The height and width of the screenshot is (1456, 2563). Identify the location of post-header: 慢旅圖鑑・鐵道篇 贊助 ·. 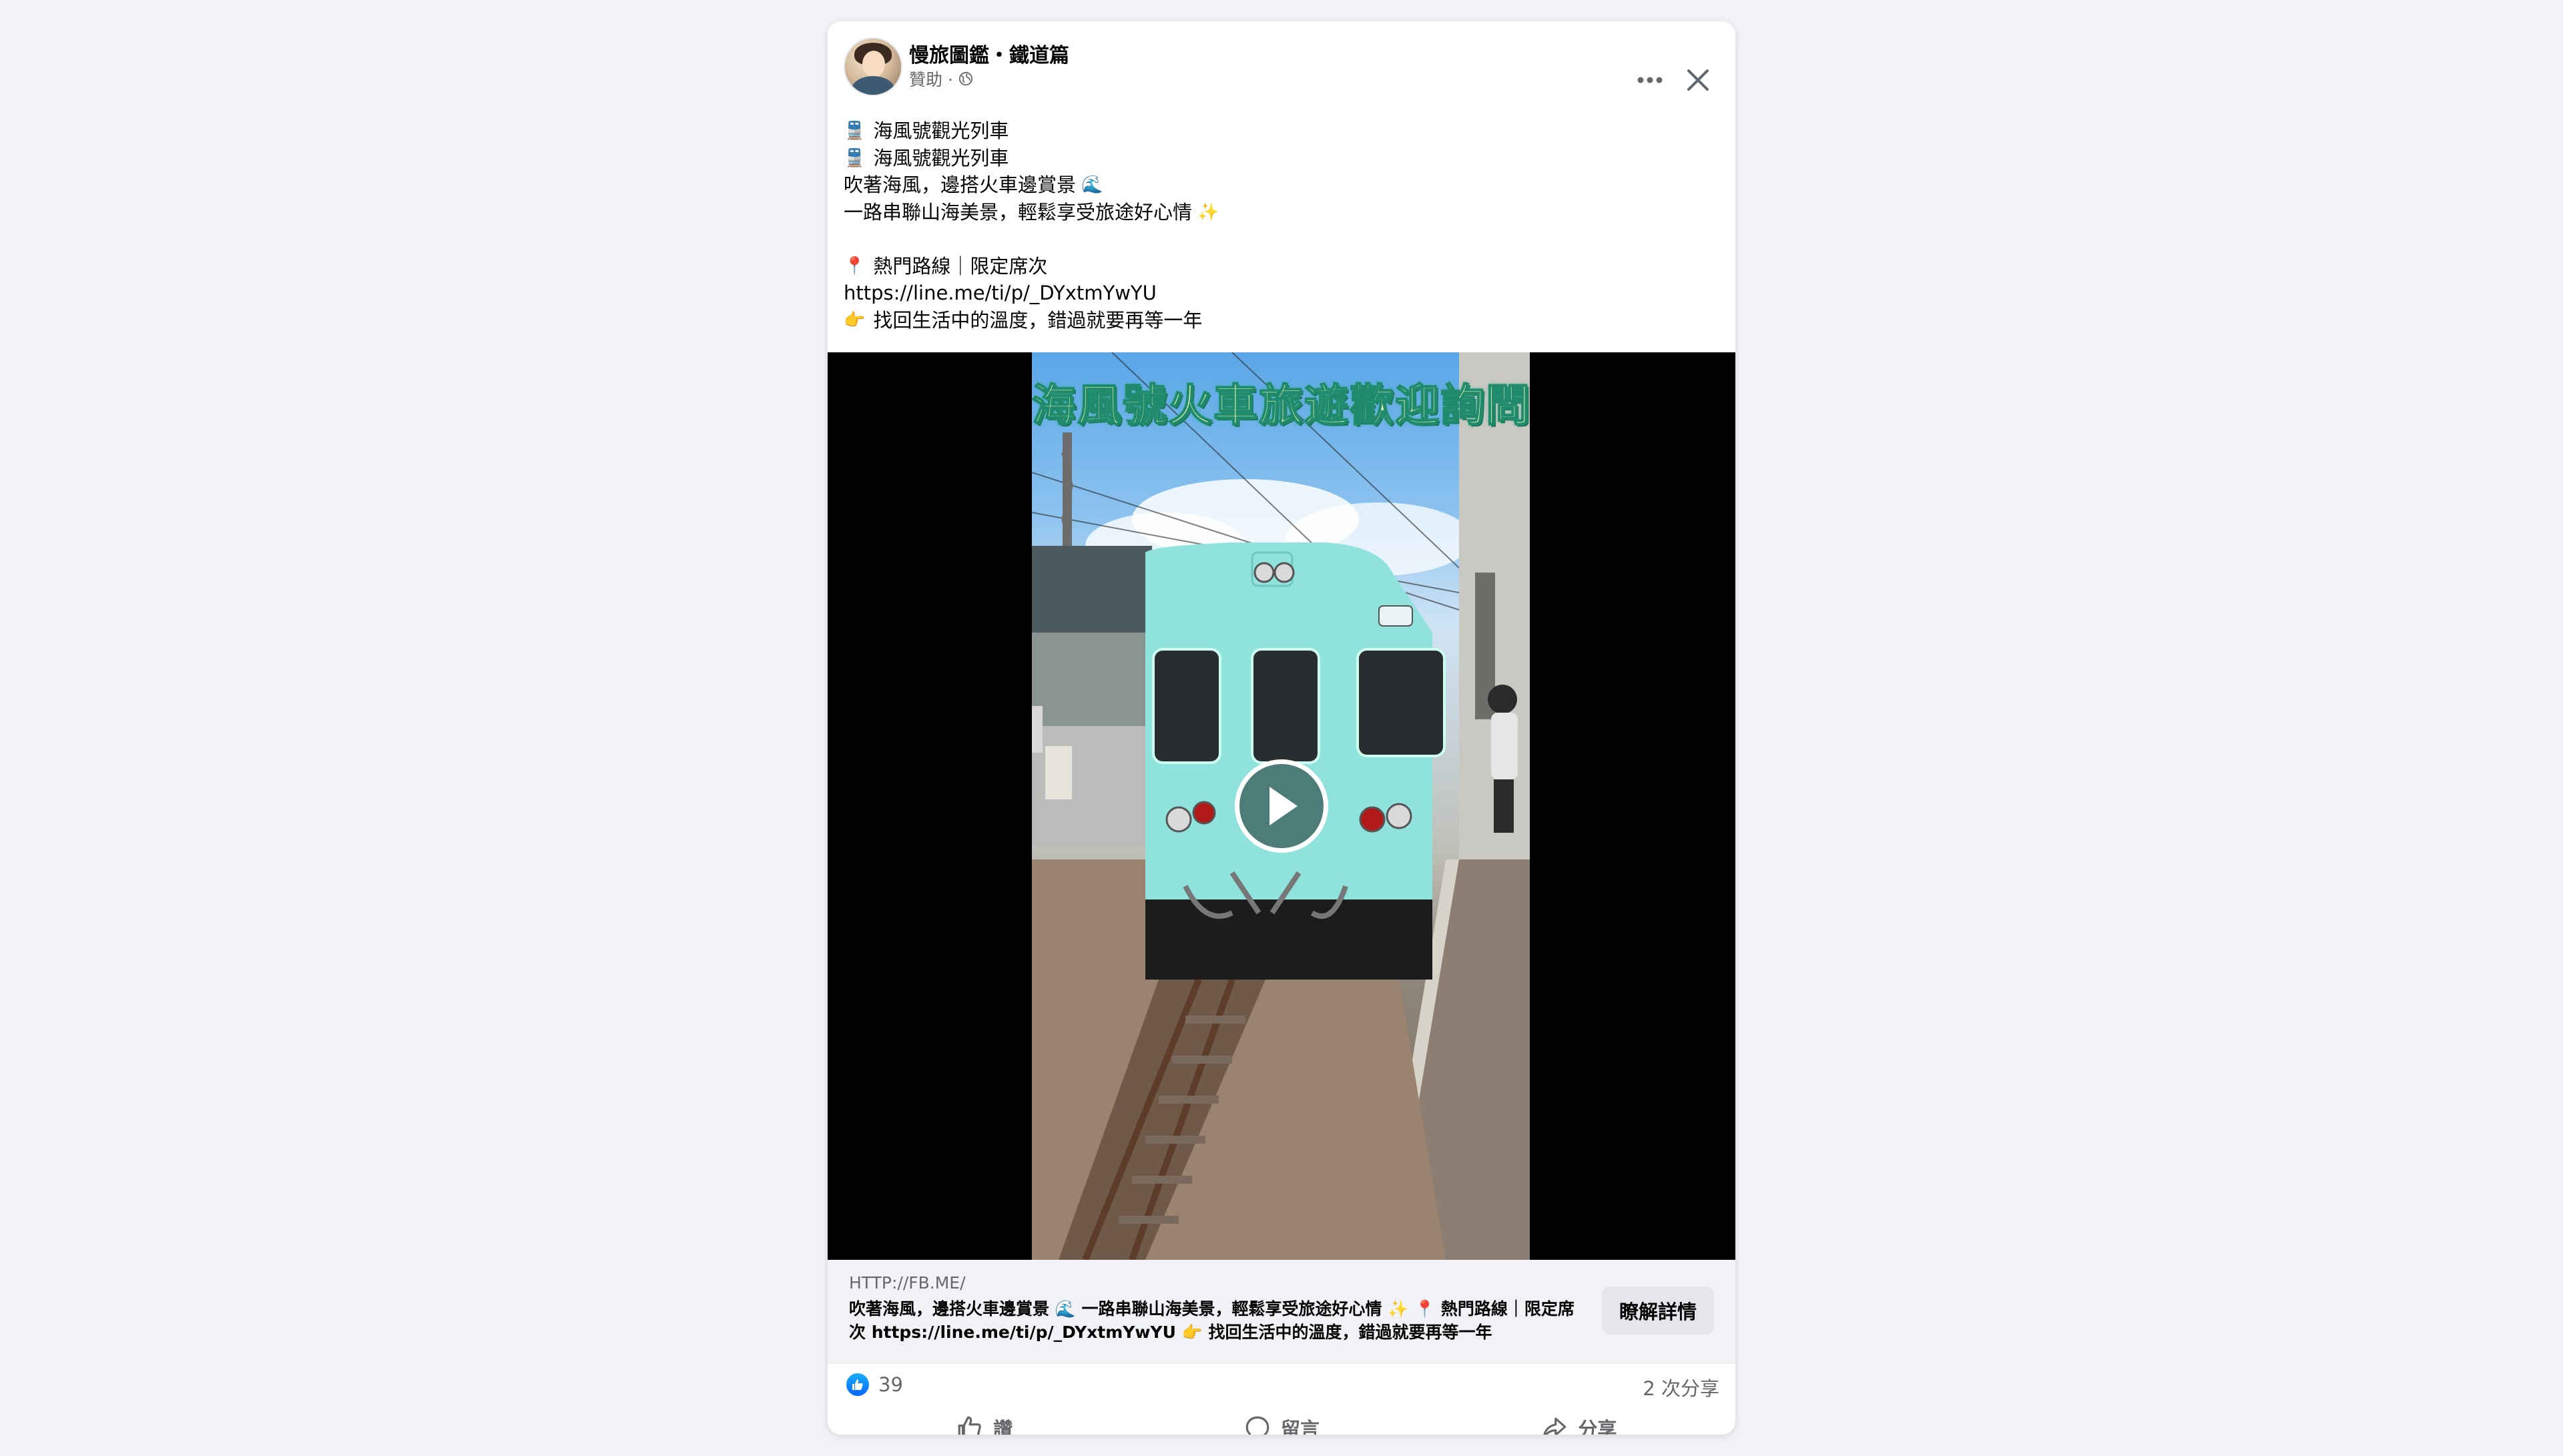
(1281, 61).